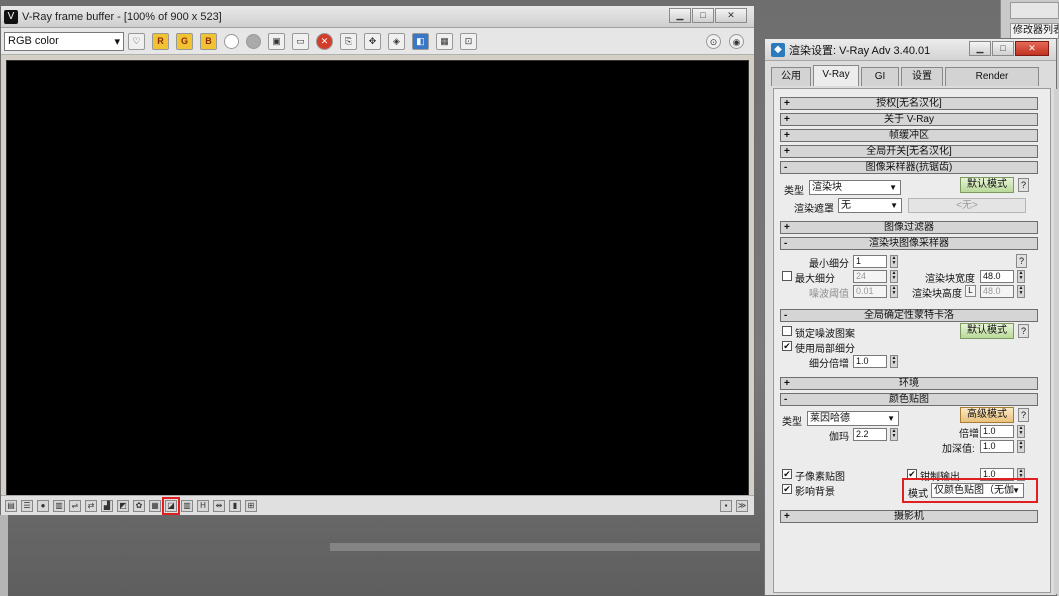 Image resolution: width=1059 pixels, height=596 pixels. Describe the element at coordinates (736, 41) in the screenshot. I see `render-icon: ◉` at that location.